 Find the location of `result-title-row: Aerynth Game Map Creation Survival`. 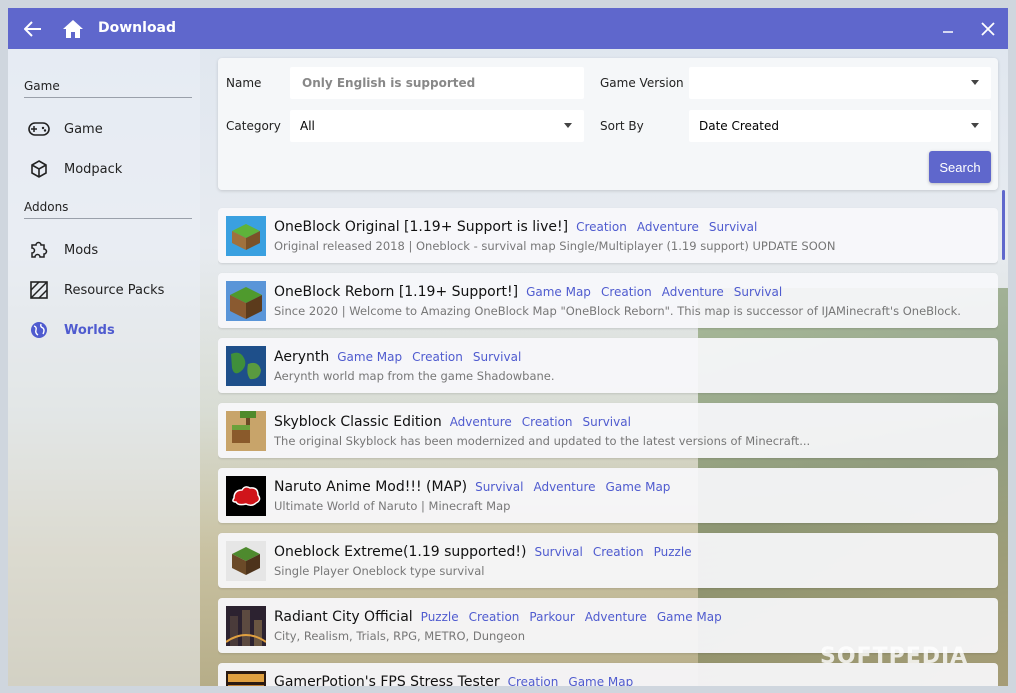

result-title-row: Aerynth Game Map Creation Survival is located at coordinates (402, 357).